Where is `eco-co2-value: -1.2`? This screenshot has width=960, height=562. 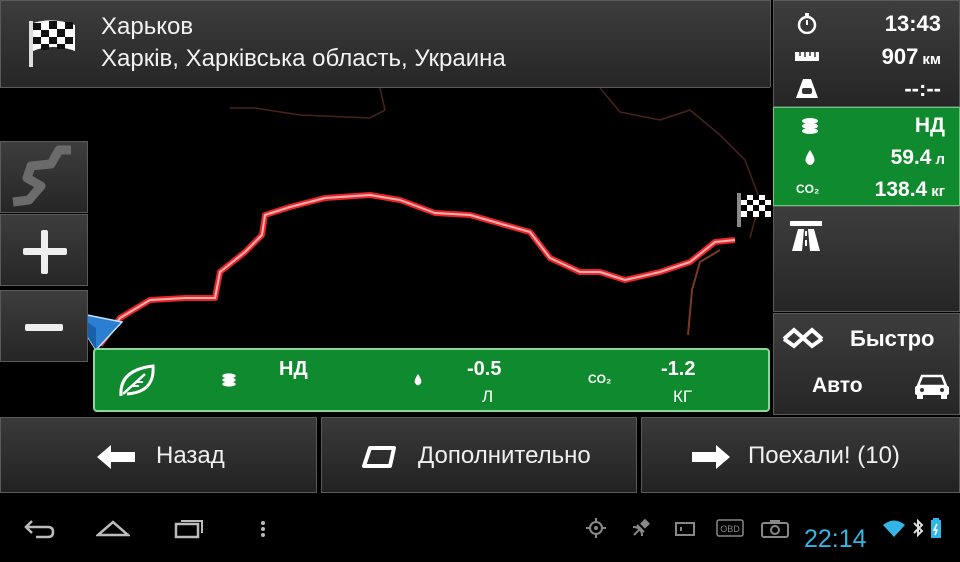 eco-co2-value: -1.2 is located at coordinates (678, 369).